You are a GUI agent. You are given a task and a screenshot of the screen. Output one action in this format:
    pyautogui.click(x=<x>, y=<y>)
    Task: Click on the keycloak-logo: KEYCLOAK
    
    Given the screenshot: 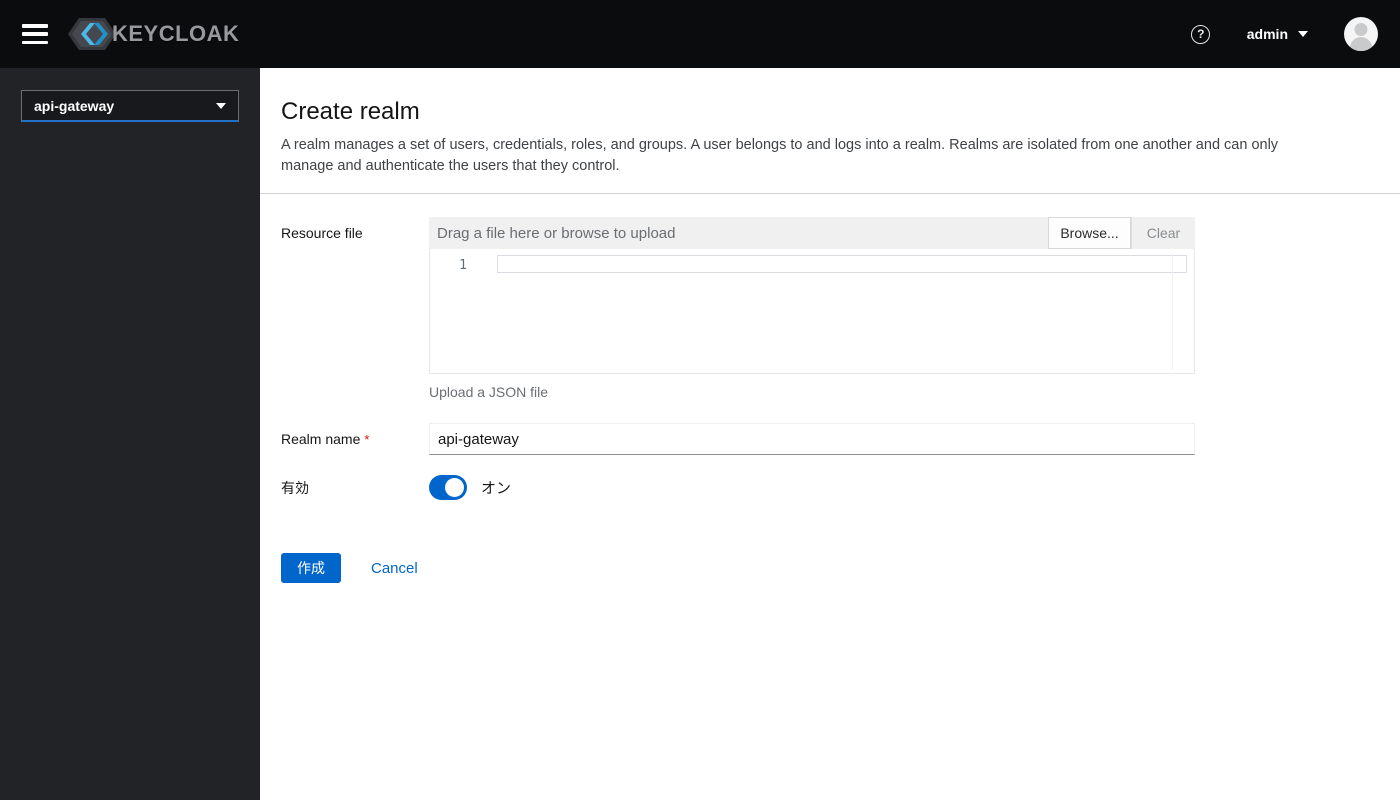 What is the action you would take?
    pyautogui.click(x=152, y=34)
    